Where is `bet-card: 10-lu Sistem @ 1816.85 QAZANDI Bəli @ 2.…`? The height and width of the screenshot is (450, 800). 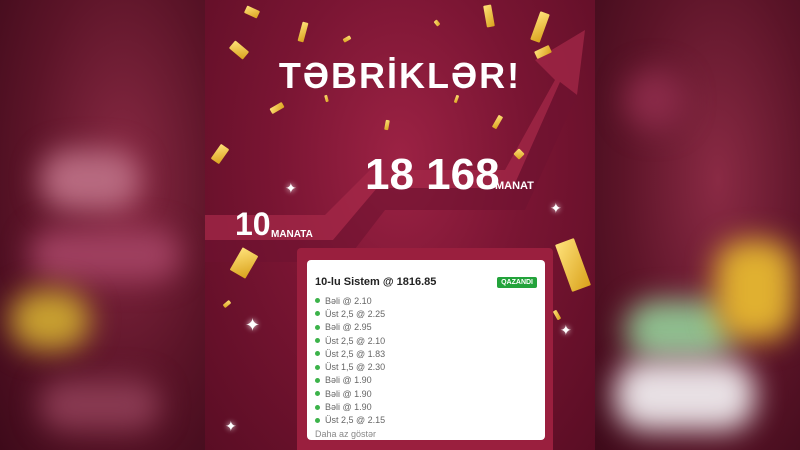 bet-card: 10-lu Sistem @ 1816.85 QAZANDI Bəli @ 2.… is located at coordinates (426, 350).